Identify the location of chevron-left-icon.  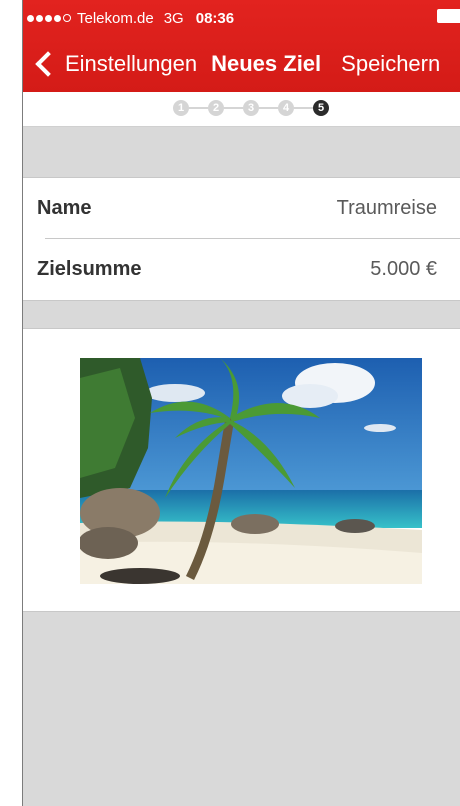
(48, 64).